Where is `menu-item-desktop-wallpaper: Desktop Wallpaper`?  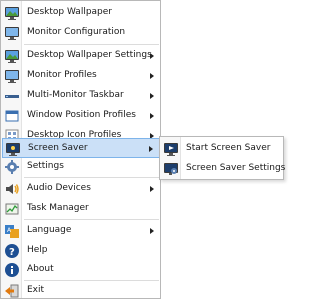
menu-item-desktop-wallpaper: Desktop Wallpaper is located at coordinates (81, 13).